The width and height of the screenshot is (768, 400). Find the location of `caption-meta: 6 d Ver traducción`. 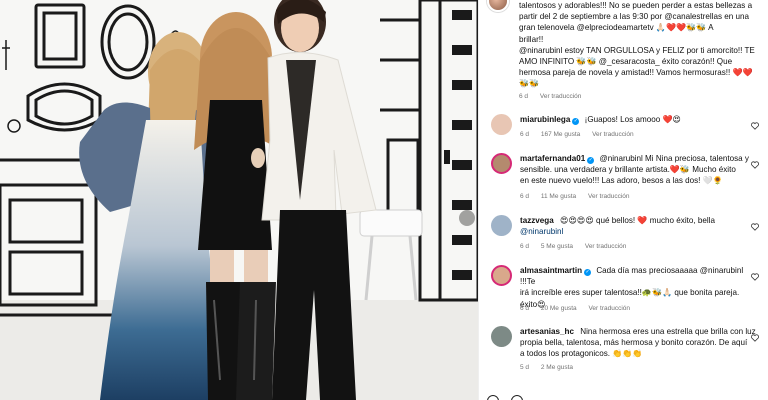

caption-meta: 6 d Ver traducción is located at coordinates (555, 96).